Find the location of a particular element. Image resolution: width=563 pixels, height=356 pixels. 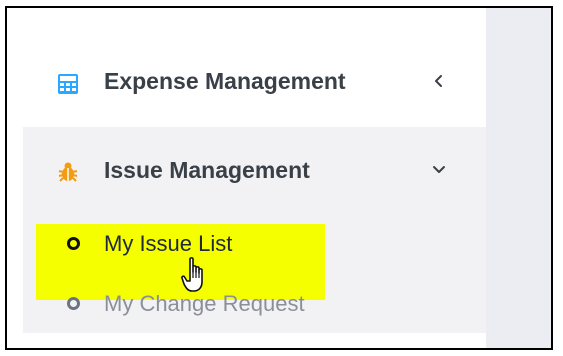

hand-pointer-cursor-icon is located at coordinates (196, 275).